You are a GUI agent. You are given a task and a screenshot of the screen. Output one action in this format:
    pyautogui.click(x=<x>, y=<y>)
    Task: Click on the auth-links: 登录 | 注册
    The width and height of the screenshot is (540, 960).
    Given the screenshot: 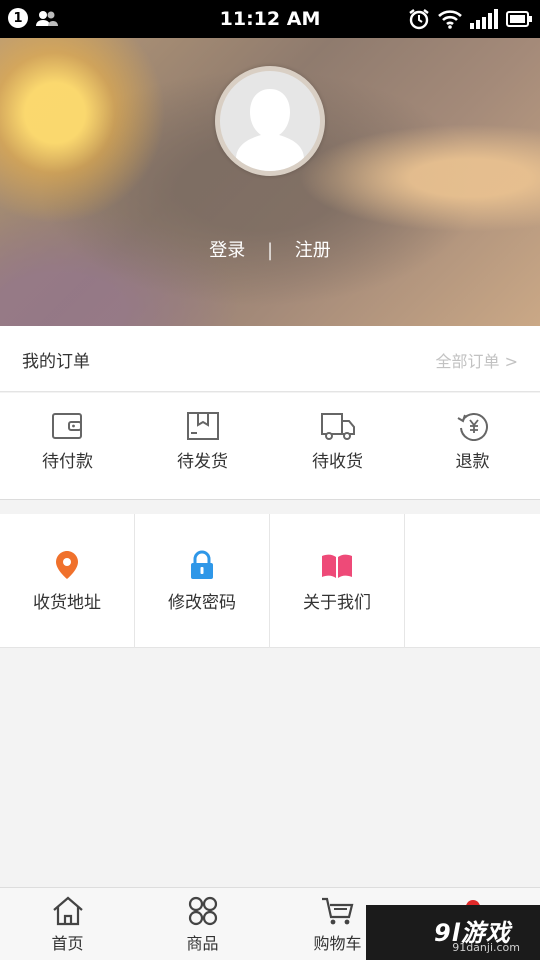 What is the action you would take?
    pyautogui.click(x=270, y=249)
    